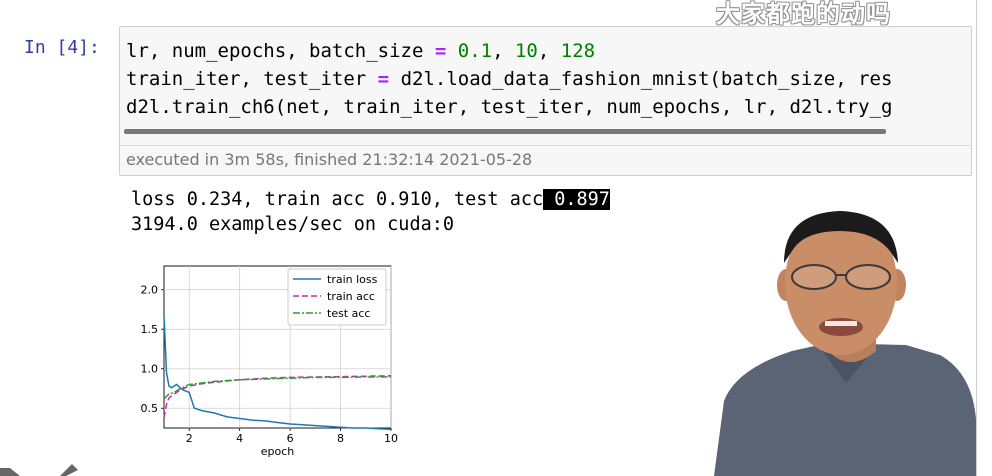  I want to click on glasses-lens-right, so click(868, 277).